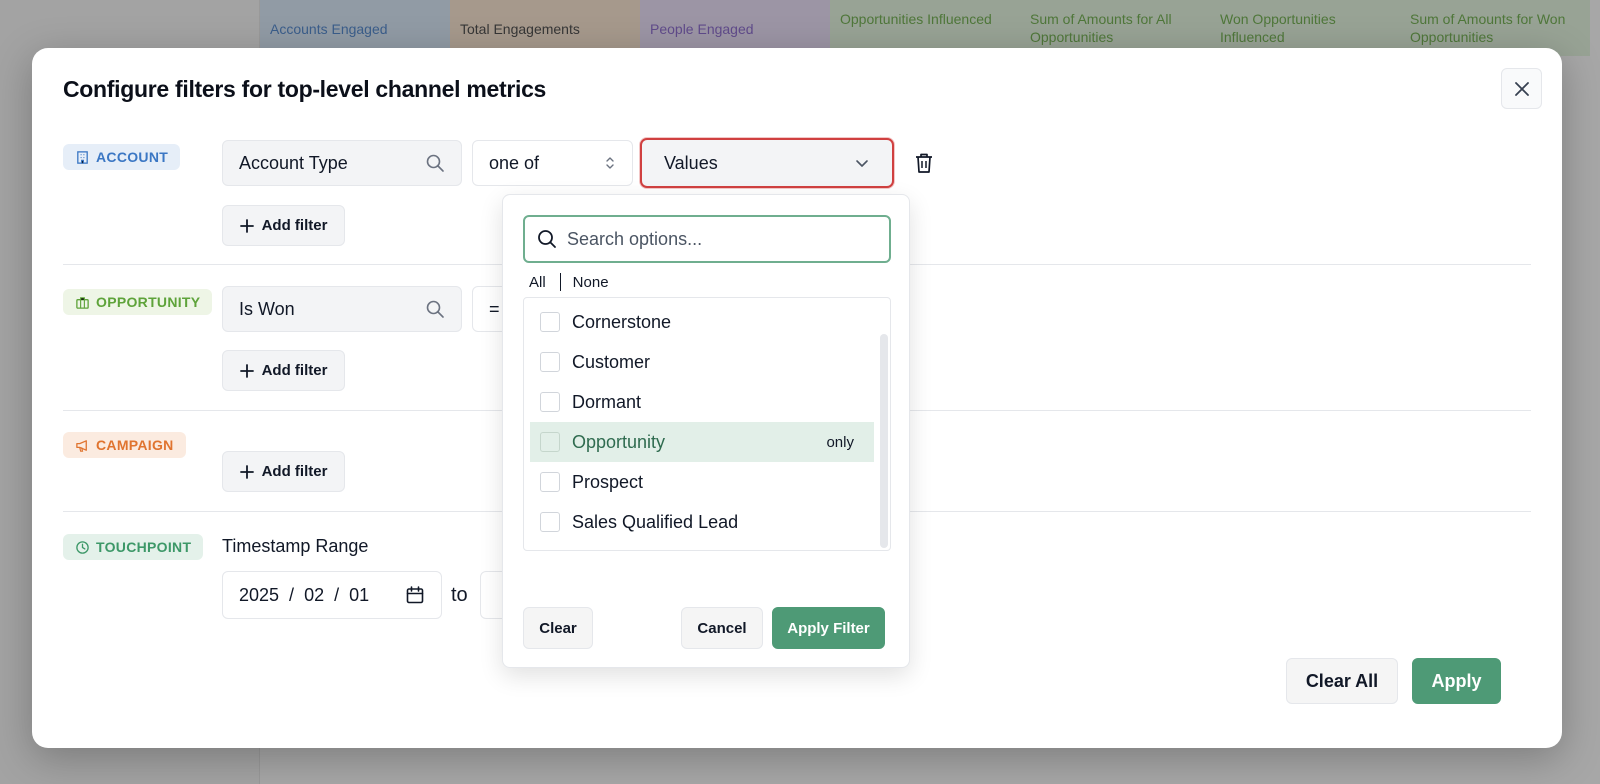  I want to click on option-item: Customer, so click(702, 362).